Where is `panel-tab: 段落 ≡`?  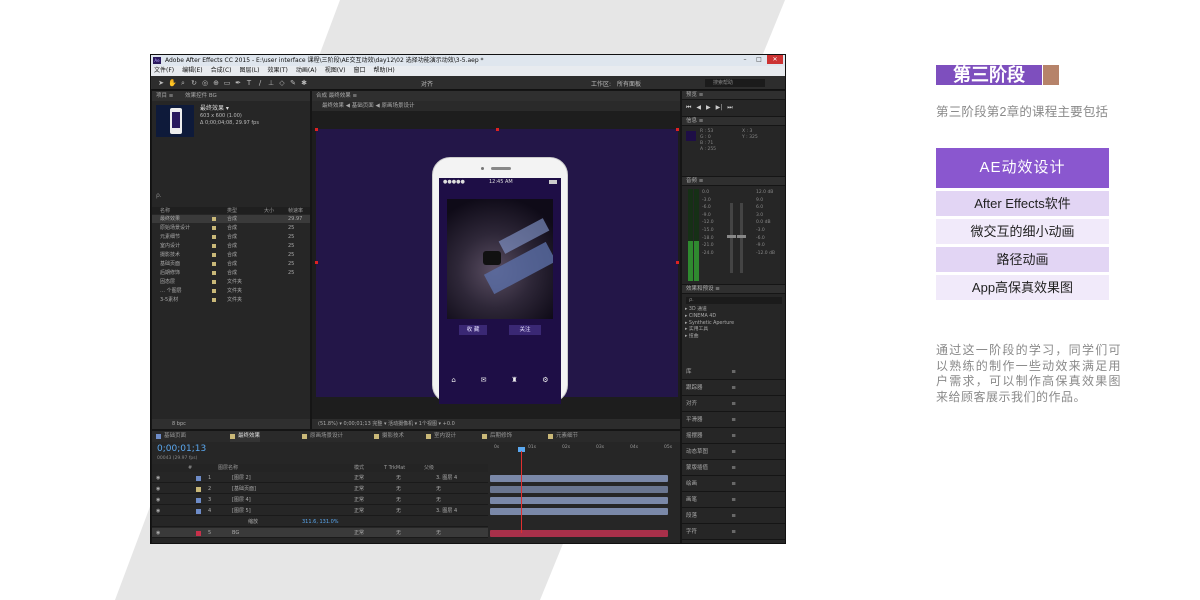 panel-tab: 段落 ≡ is located at coordinates (733, 516).